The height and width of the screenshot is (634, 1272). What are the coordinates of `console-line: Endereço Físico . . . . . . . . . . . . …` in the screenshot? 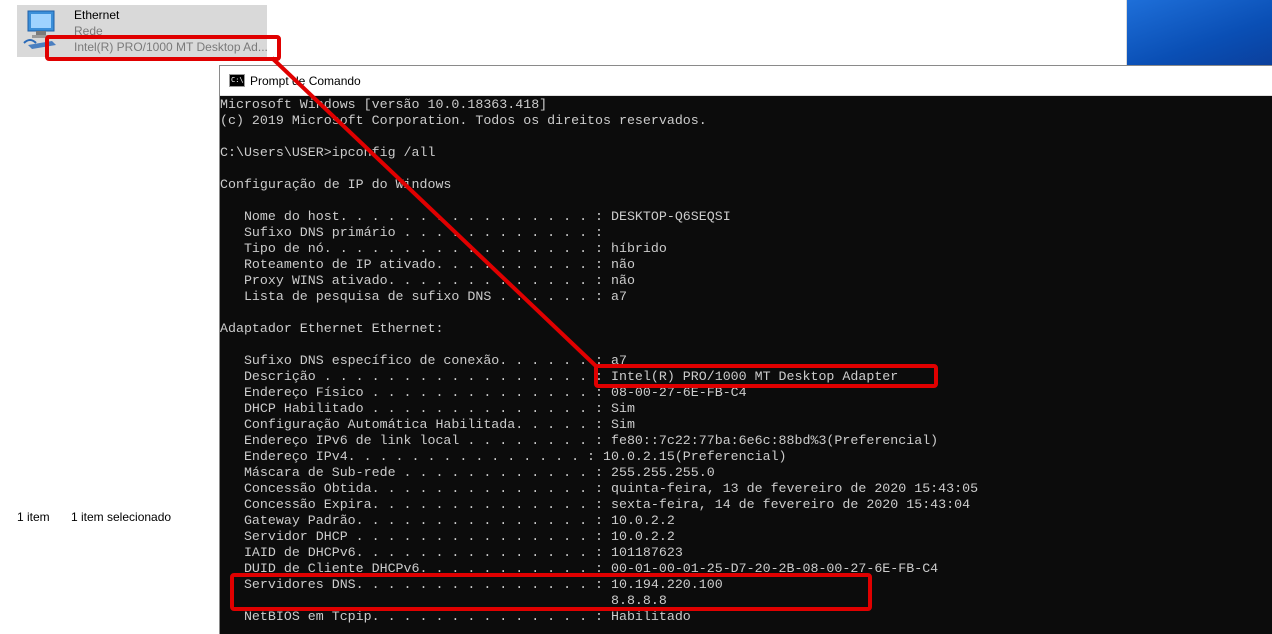 It's located at (483, 392).